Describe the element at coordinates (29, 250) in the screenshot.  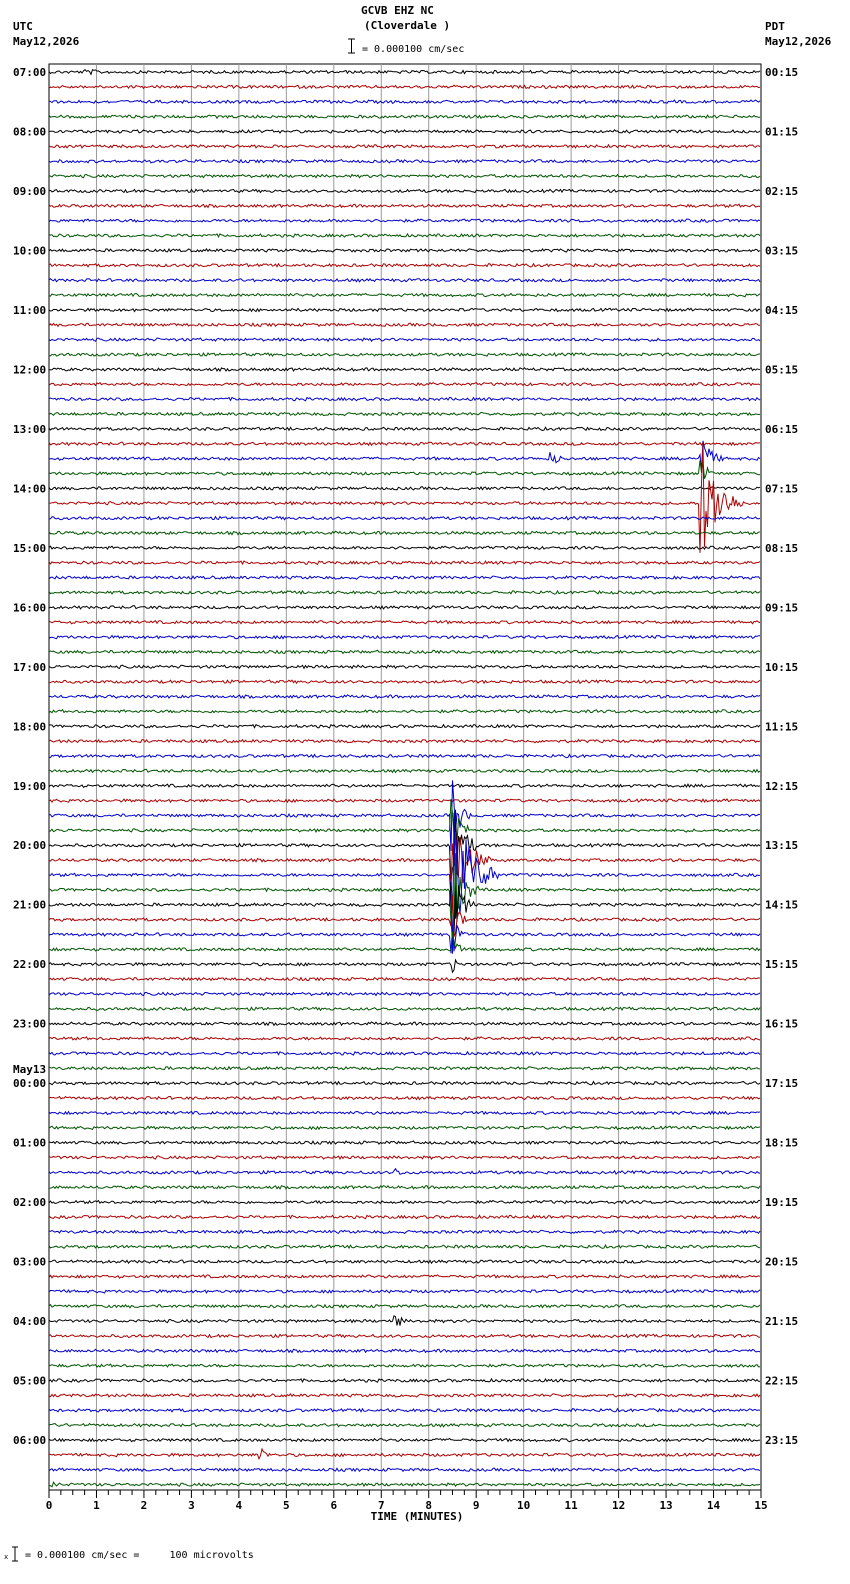
I see `utc-hour-label-3: 10:00` at that location.